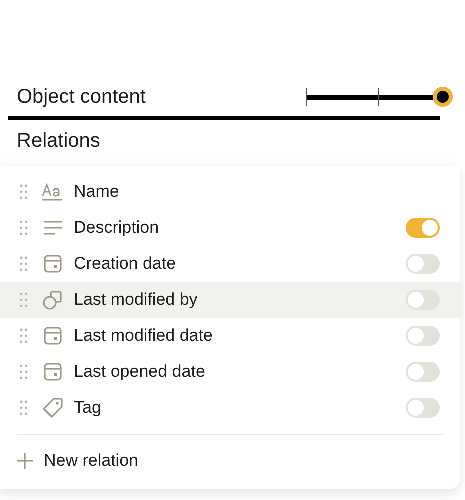  Describe the element at coordinates (143, 336) in the screenshot. I see `relation-label: Last modified date` at that location.